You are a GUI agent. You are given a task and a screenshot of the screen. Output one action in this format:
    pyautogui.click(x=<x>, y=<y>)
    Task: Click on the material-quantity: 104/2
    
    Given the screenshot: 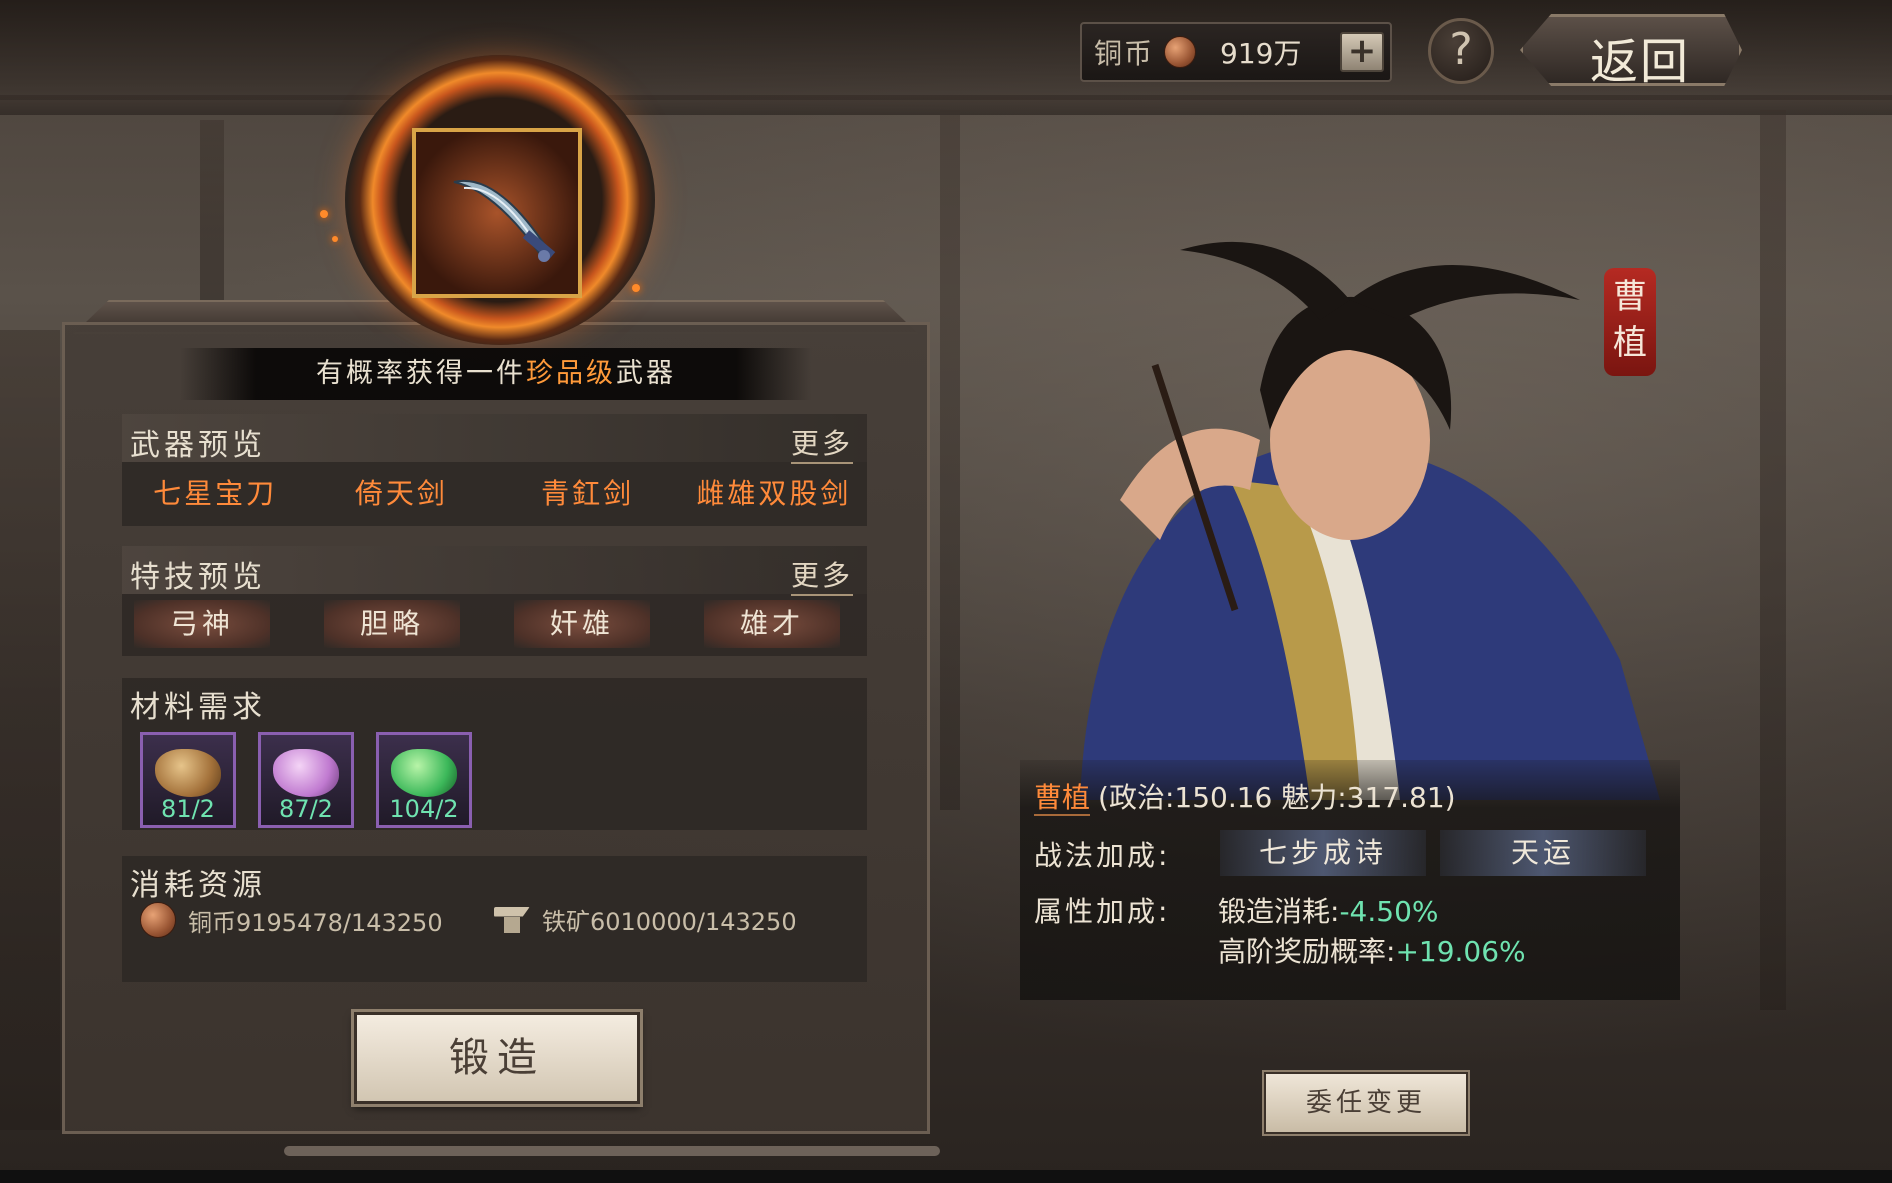 What is the action you would take?
    pyautogui.click(x=424, y=809)
    